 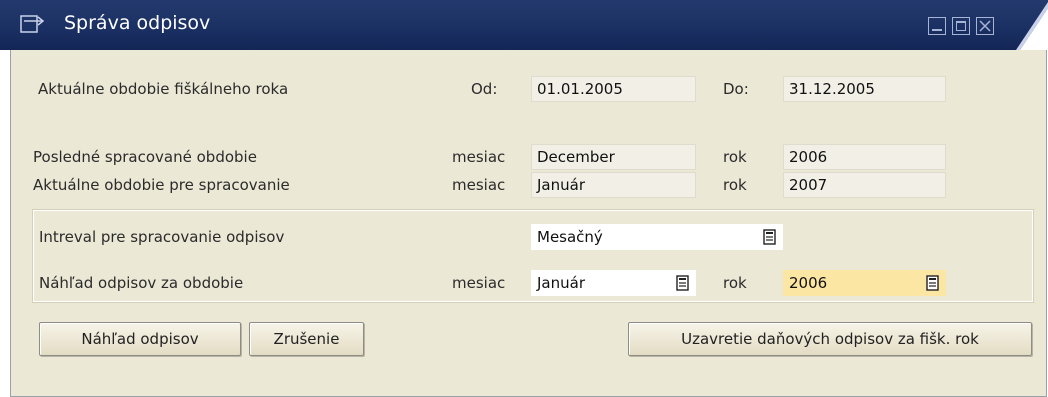 What do you see at coordinates (137, 23) in the screenshot?
I see `window-title: Správa odpisov` at bounding box center [137, 23].